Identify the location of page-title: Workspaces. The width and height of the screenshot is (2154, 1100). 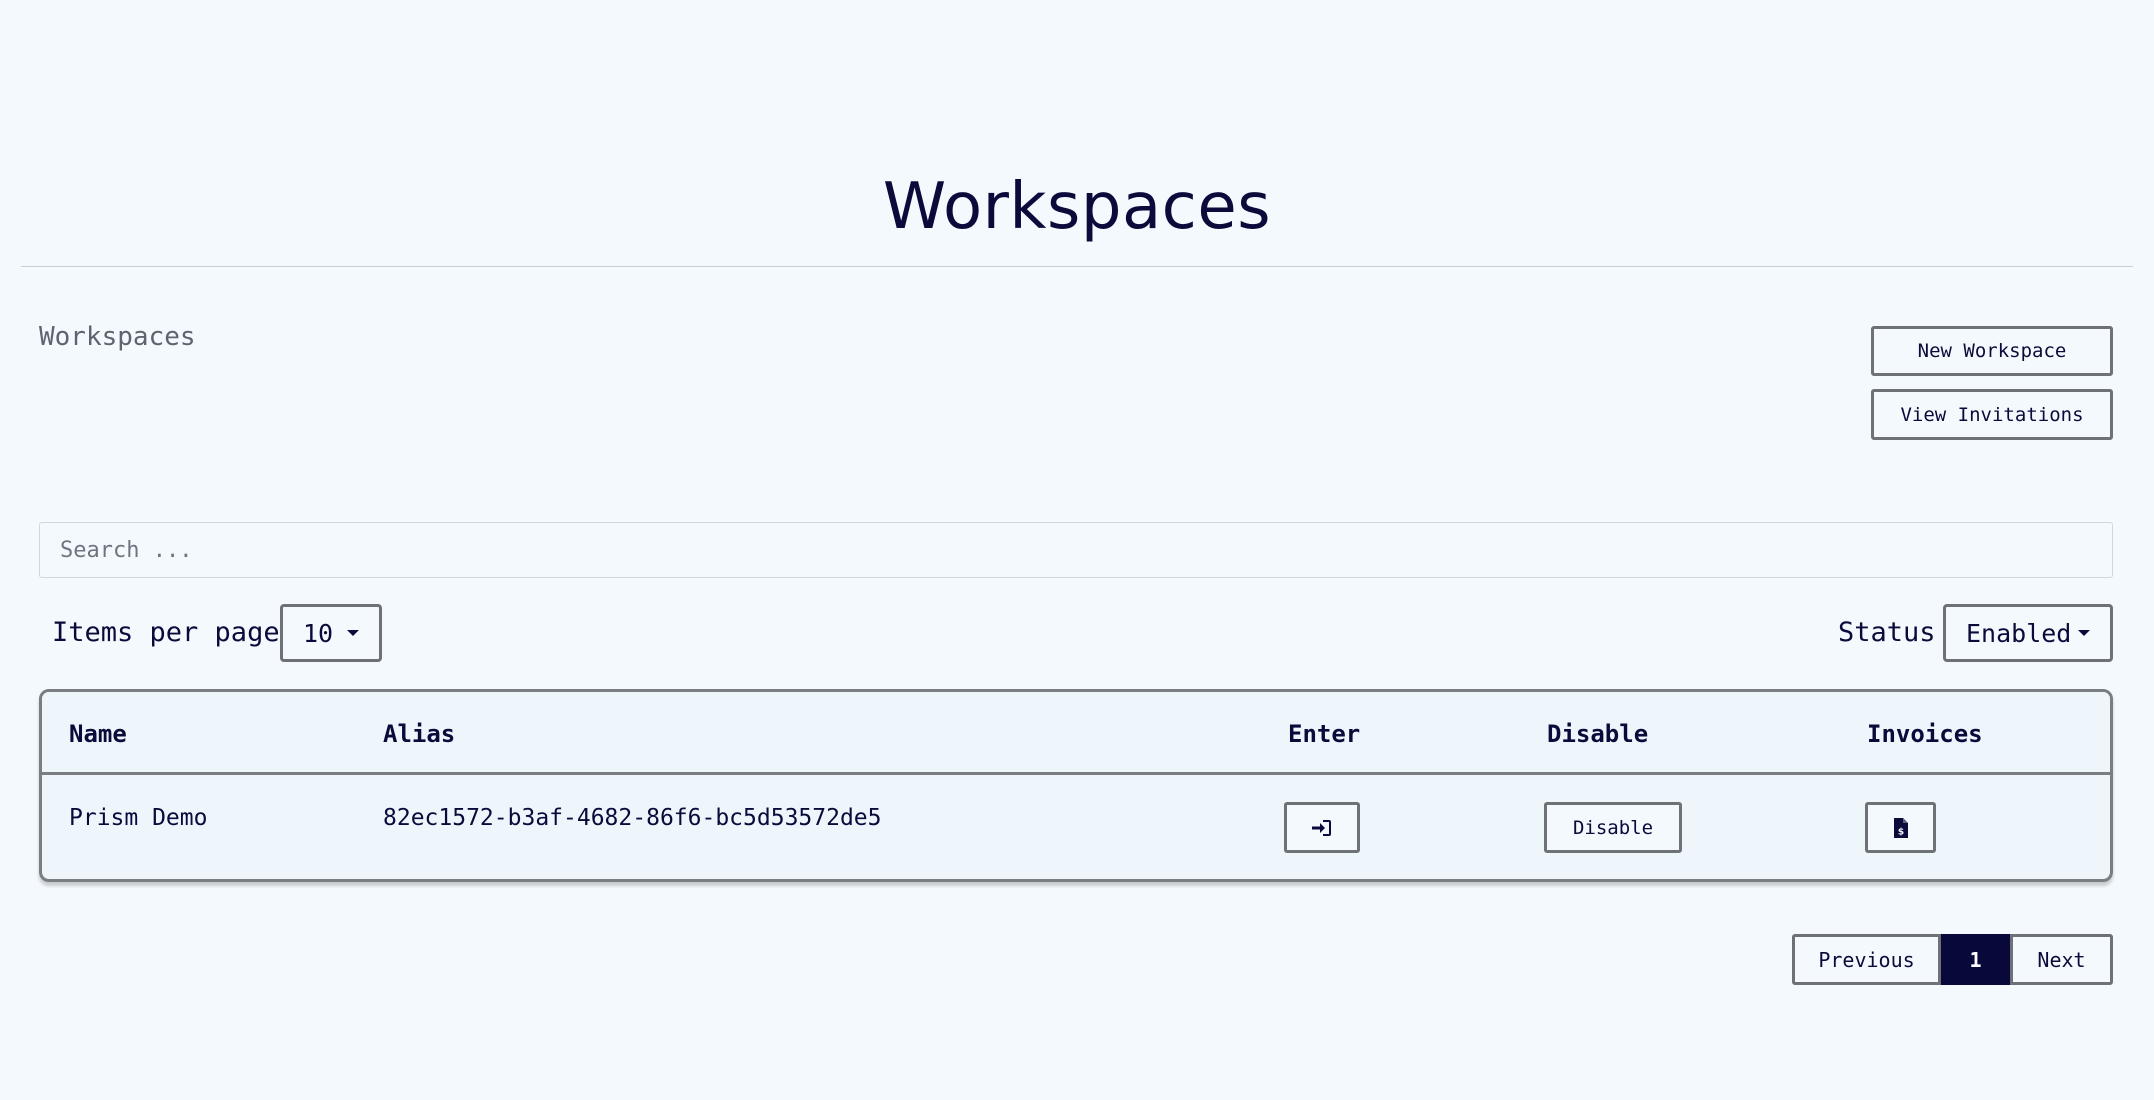
(1077, 207).